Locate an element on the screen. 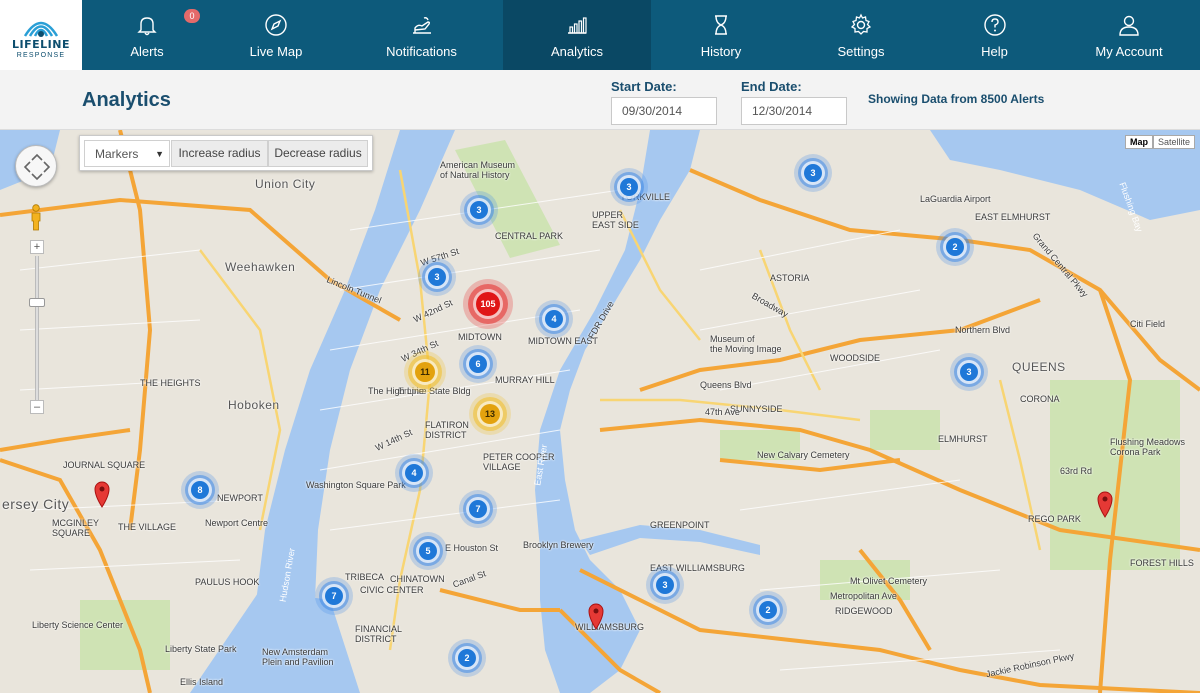 This screenshot has width=1200, height=693. nav-help: Help is located at coordinates (994, 35).